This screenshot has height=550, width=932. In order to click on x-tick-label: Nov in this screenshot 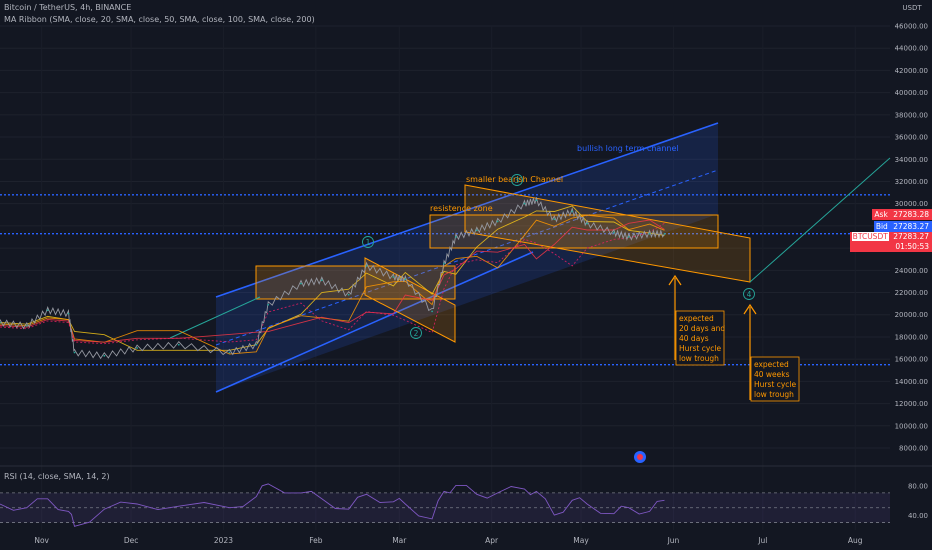, I will do `click(41, 540)`.